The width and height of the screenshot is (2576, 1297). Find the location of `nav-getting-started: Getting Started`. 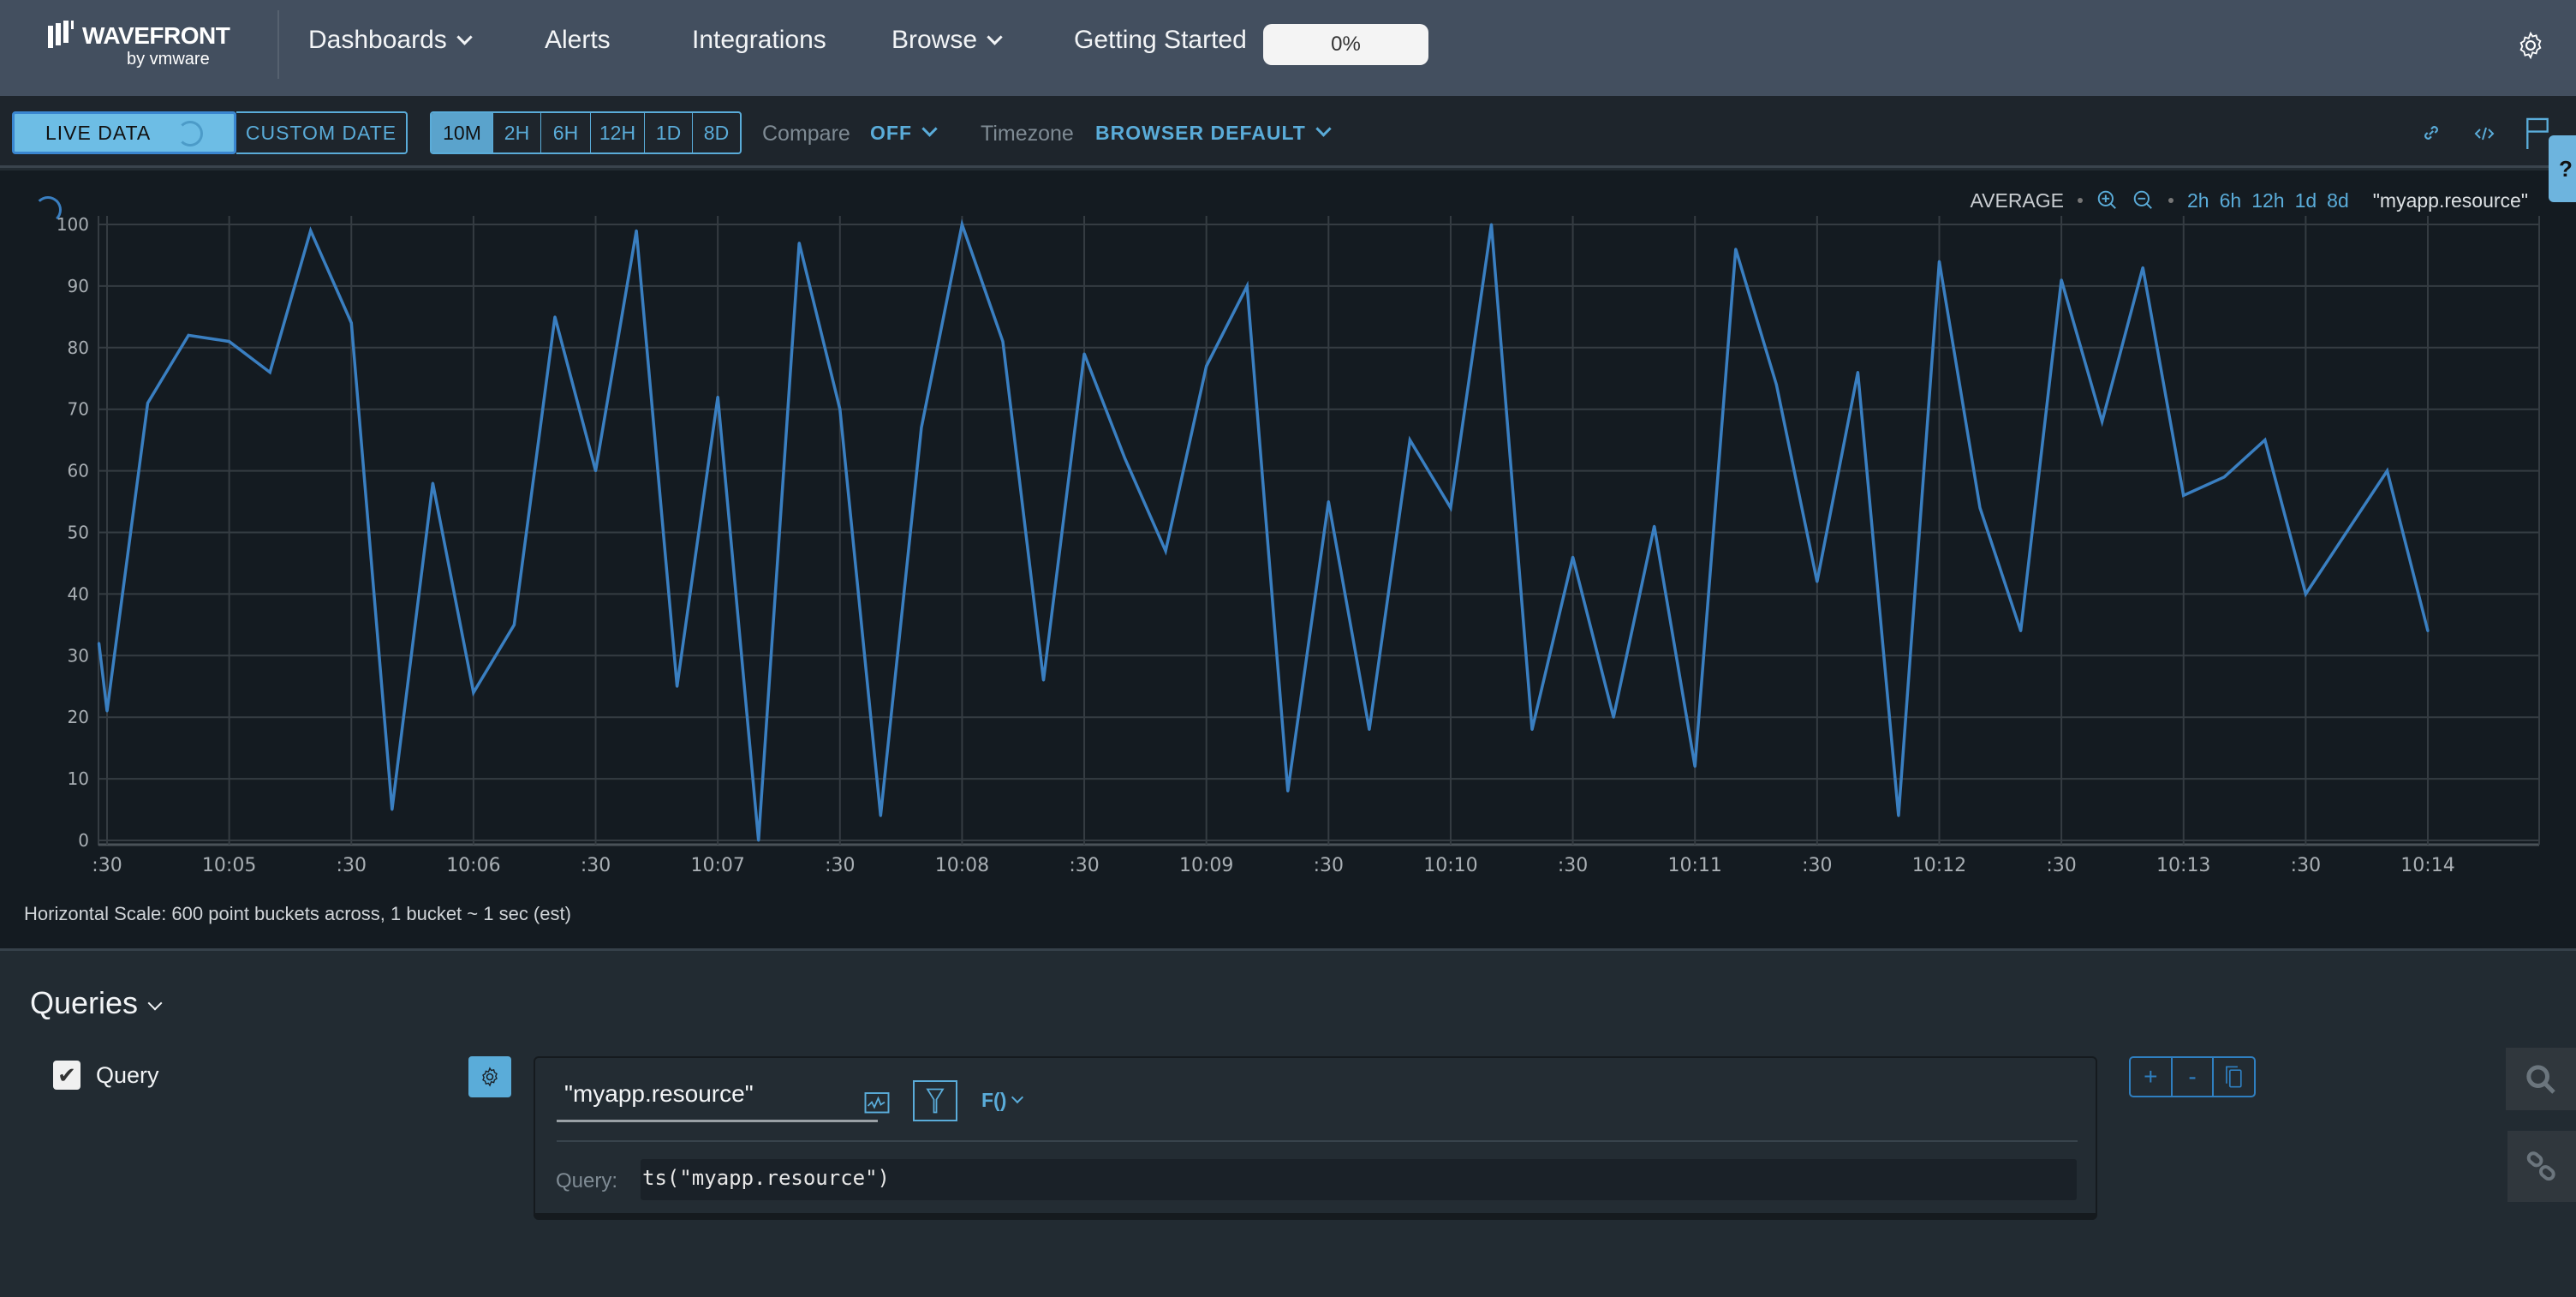

nav-getting-started: Getting Started is located at coordinates (1160, 40).